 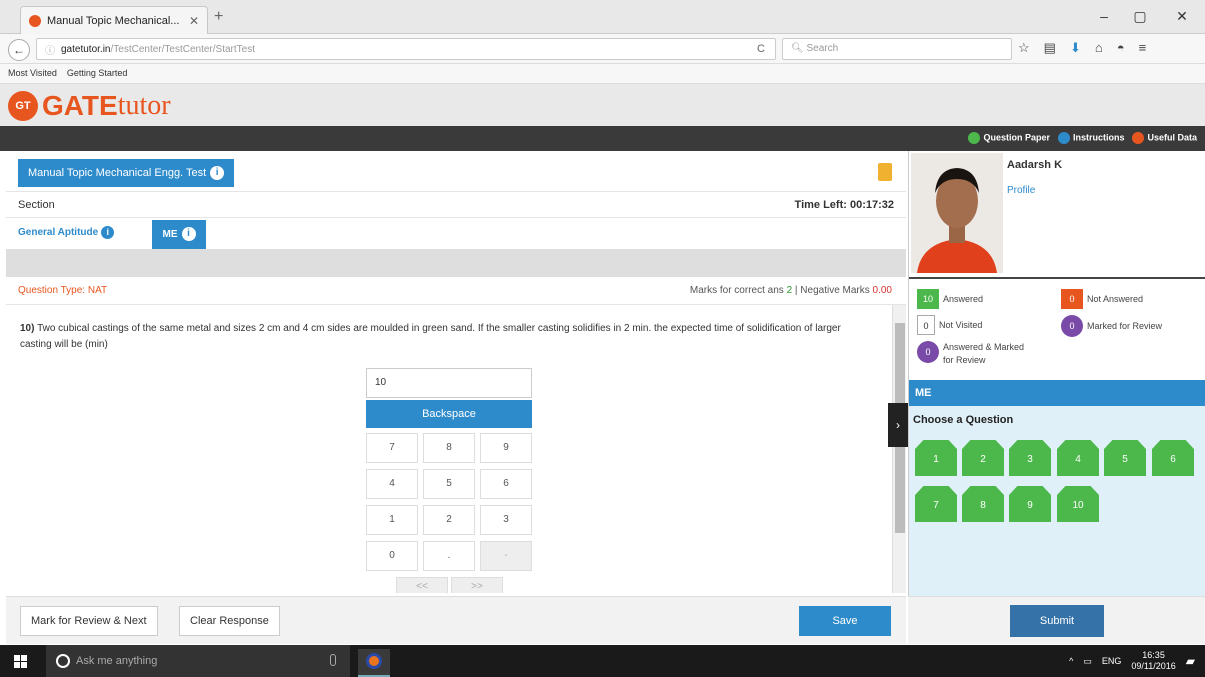 What do you see at coordinates (1138, 138) in the screenshot?
I see `useful-data-icon` at bounding box center [1138, 138].